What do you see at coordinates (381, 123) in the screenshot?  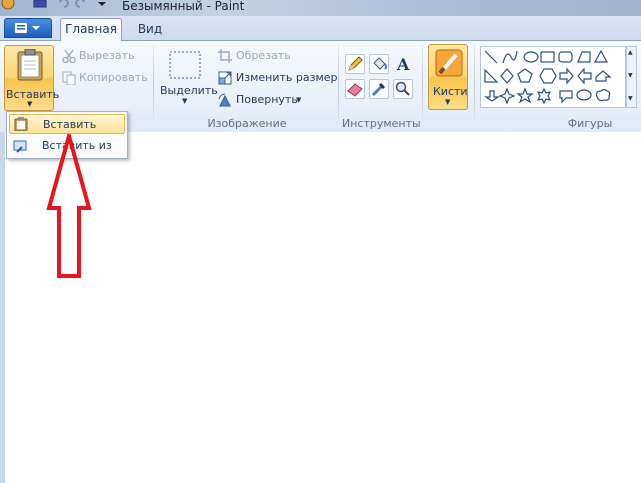 I see `tools-group-label: Инструменты` at bounding box center [381, 123].